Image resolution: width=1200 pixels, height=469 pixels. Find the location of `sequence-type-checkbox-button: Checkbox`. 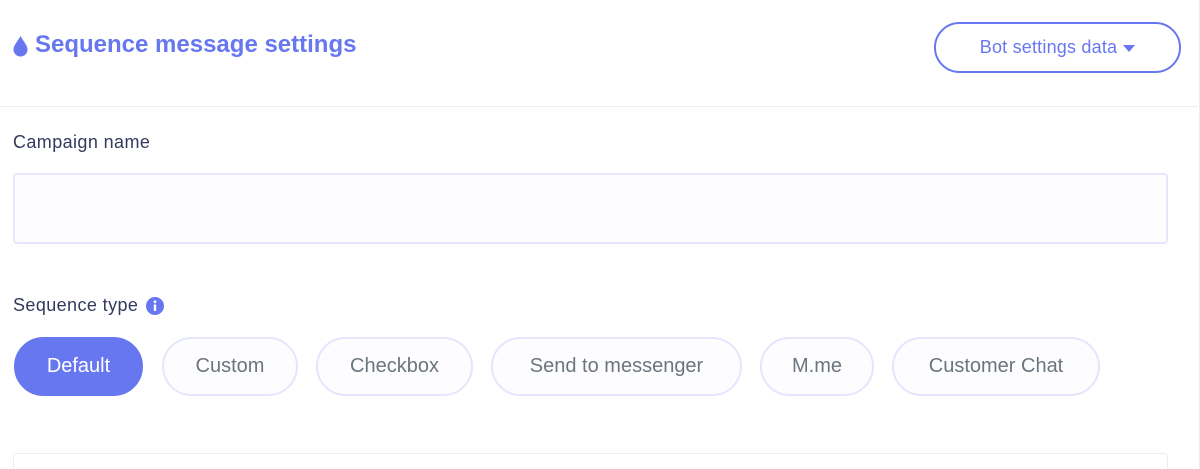

sequence-type-checkbox-button: Checkbox is located at coordinates (394, 366).